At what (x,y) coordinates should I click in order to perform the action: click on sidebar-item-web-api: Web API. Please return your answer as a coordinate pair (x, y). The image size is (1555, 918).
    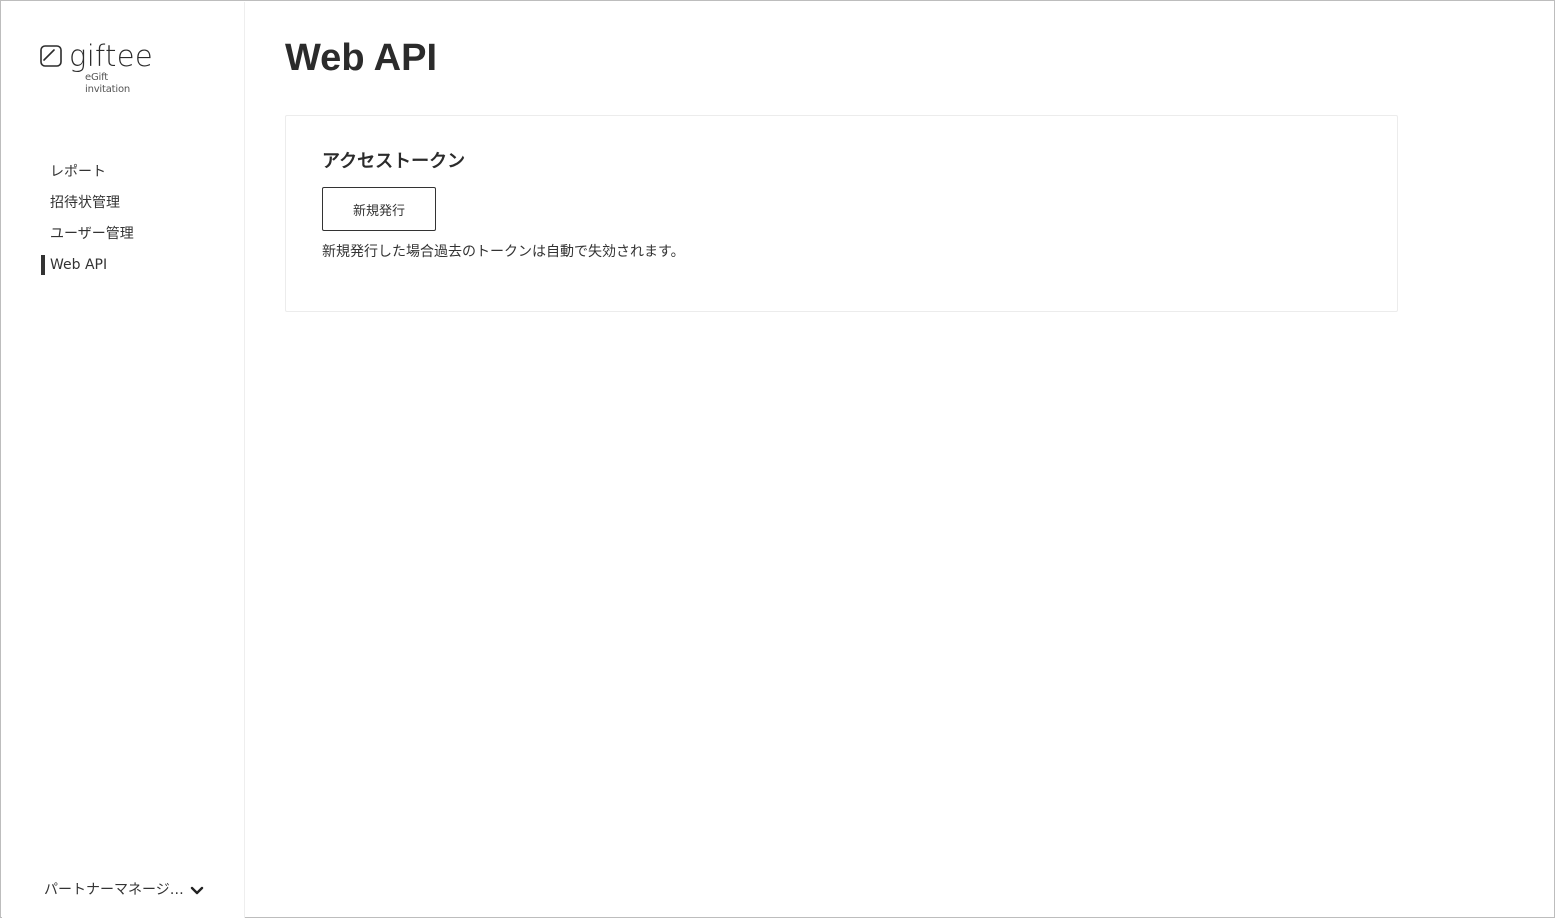
    Looking at the image, I should click on (87, 269).